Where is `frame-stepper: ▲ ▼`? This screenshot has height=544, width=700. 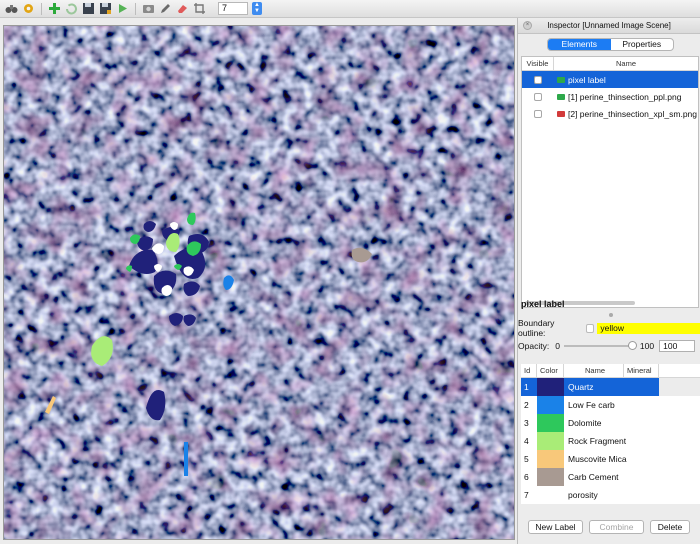
frame-stepper: ▲ ▼ is located at coordinates (257, 8).